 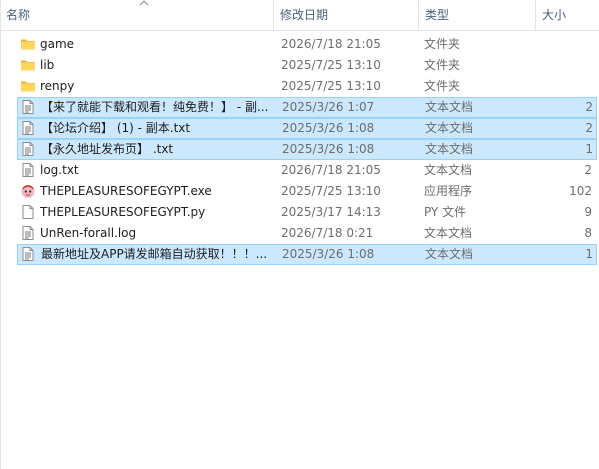 What do you see at coordinates (144, 3) in the screenshot?
I see `sort-ascending-icon` at bounding box center [144, 3].